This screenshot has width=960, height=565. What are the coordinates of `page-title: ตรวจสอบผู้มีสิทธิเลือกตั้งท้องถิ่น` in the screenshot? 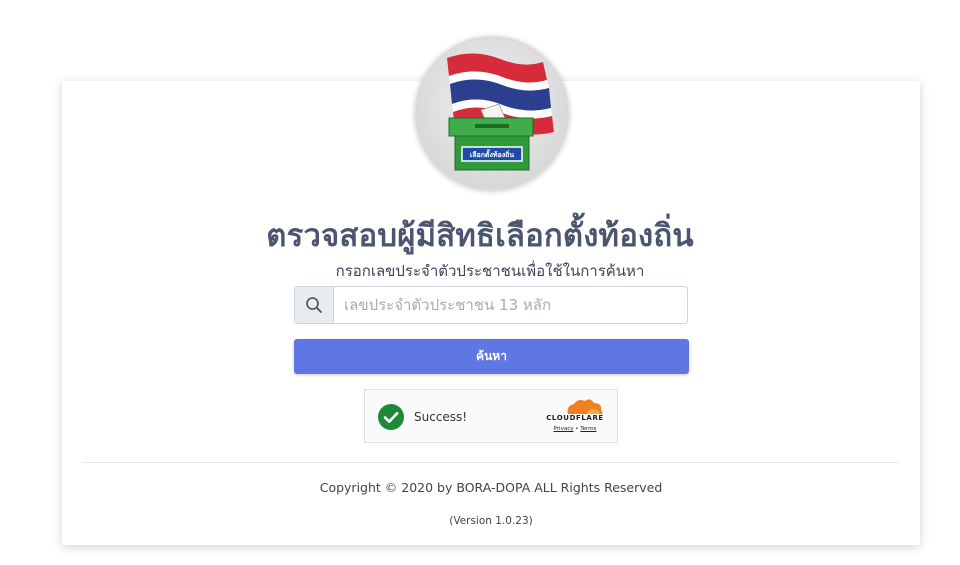 It's located at (480, 236).